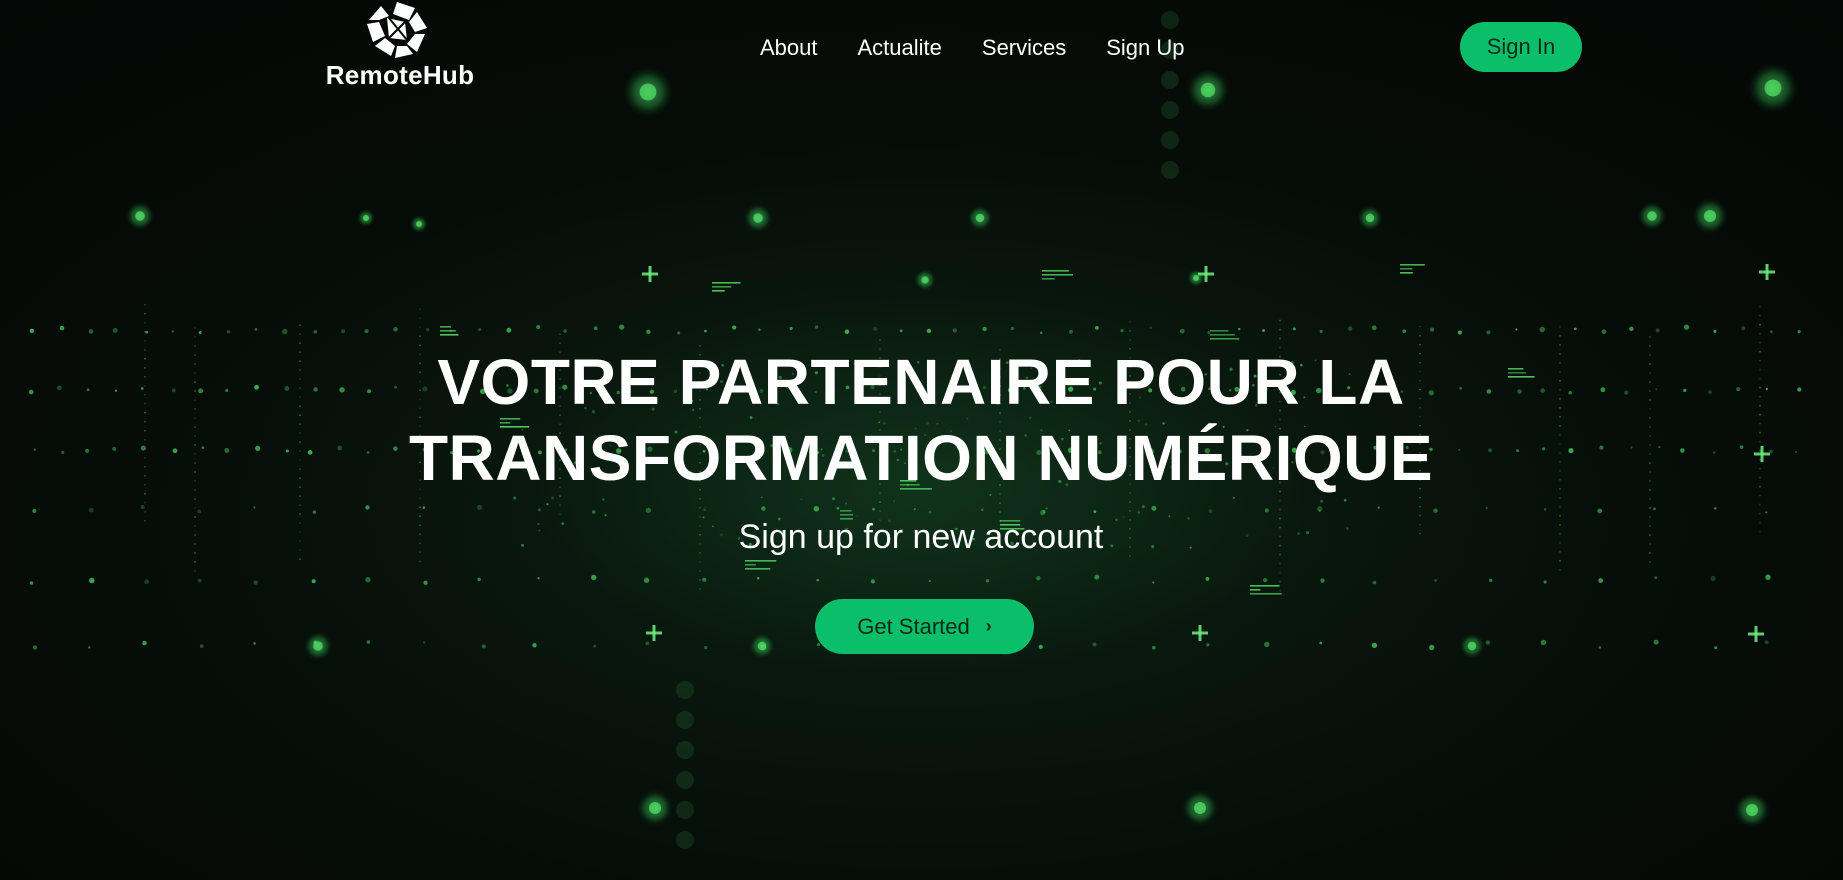  I want to click on brand-logo: RemoteHub, so click(400, 47).